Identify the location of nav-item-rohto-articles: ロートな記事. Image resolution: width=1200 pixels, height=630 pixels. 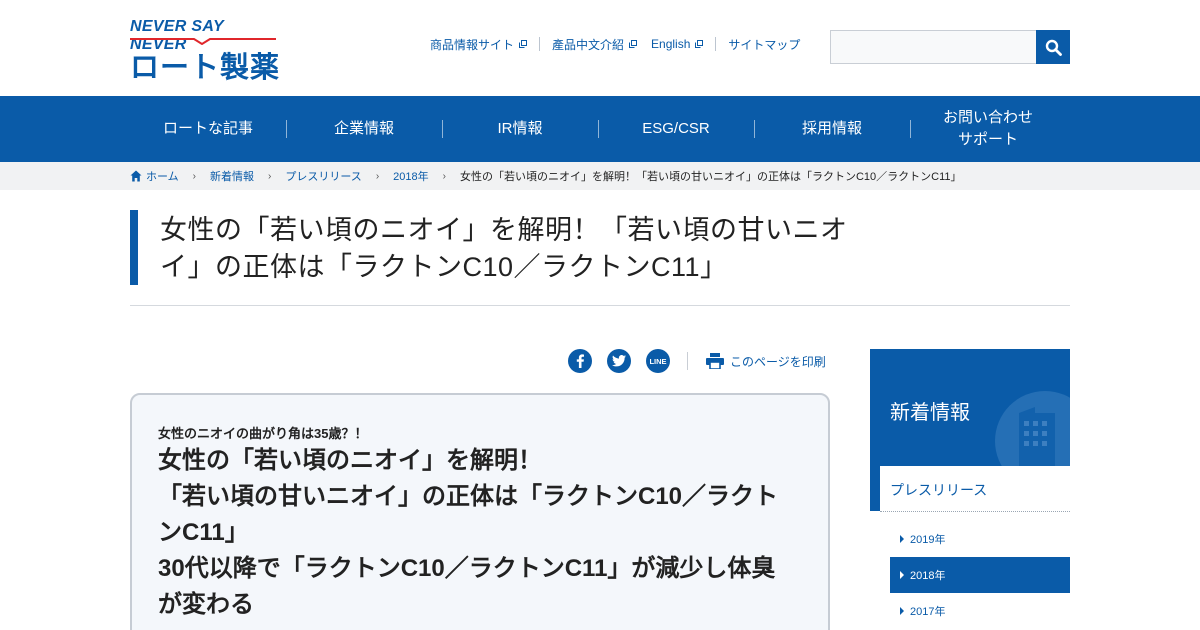
(208, 129).